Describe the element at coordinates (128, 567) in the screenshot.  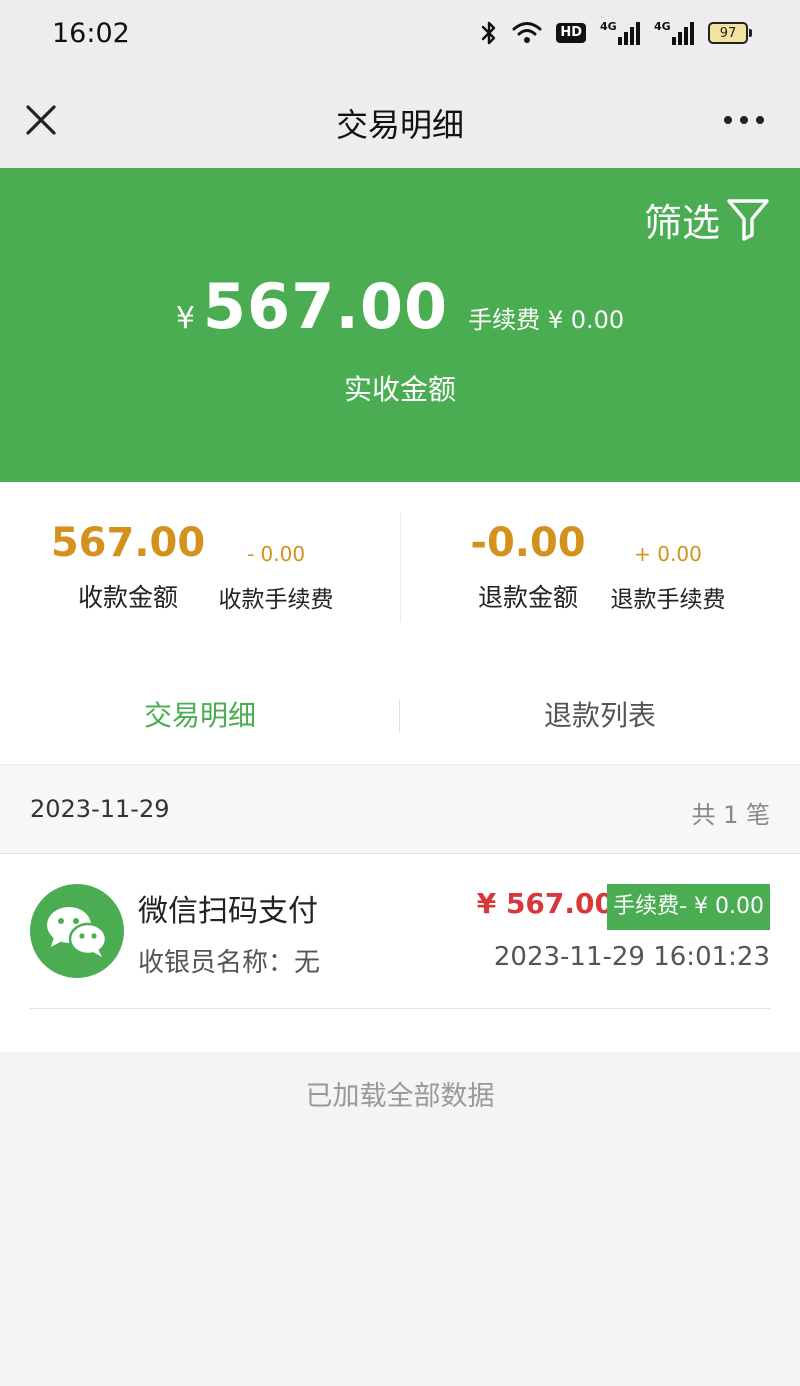
I see `received-block: 567.00 收款金额` at that location.